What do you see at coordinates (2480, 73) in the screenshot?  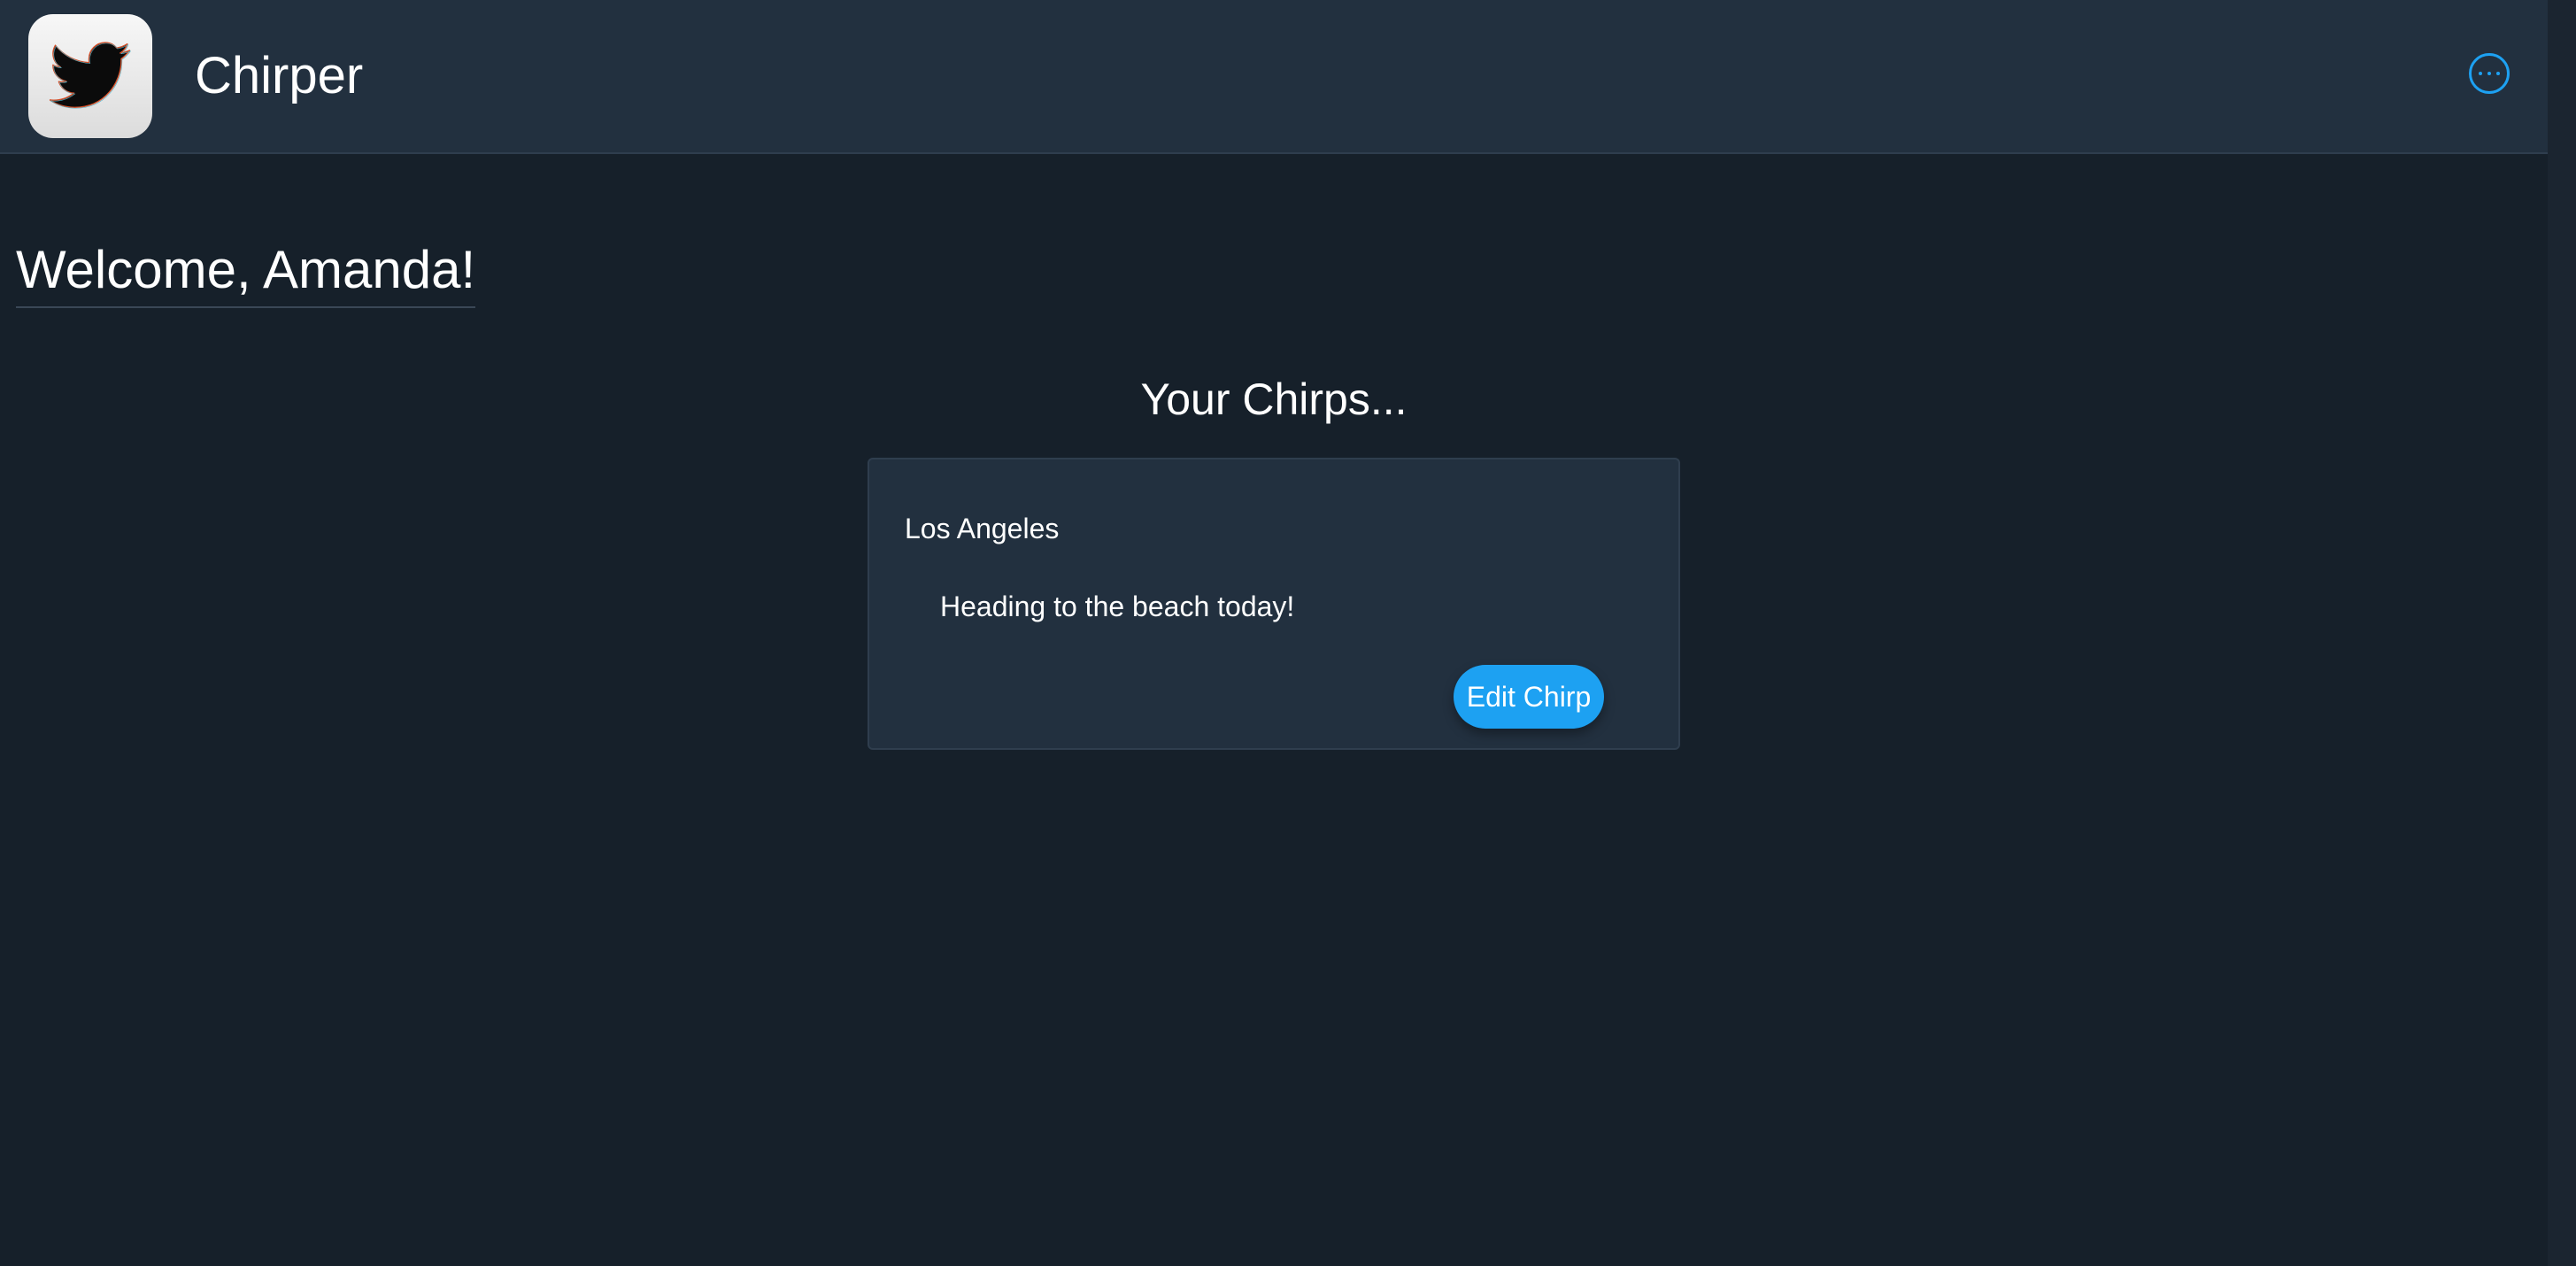 I see `more-horizontal-circle-icon` at bounding box center [2480, 73].